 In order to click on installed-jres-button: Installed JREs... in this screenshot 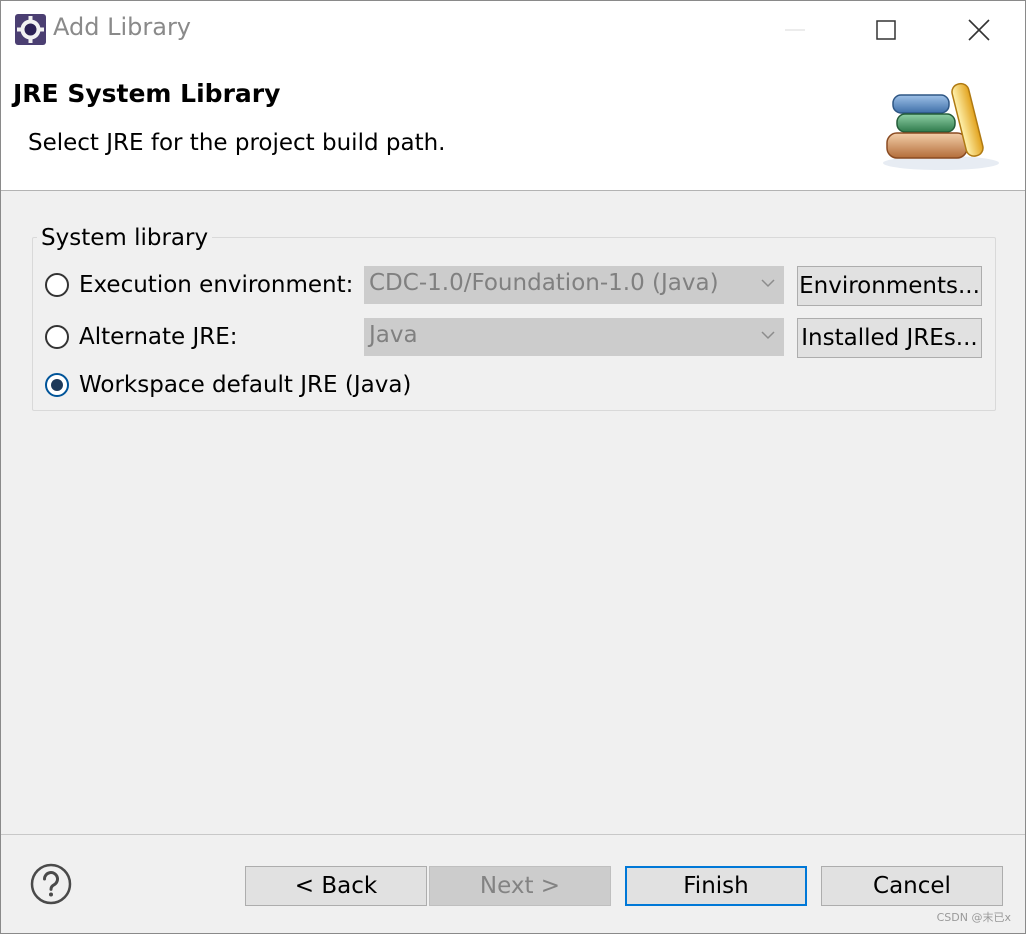, I will do `click(889, 338)`.